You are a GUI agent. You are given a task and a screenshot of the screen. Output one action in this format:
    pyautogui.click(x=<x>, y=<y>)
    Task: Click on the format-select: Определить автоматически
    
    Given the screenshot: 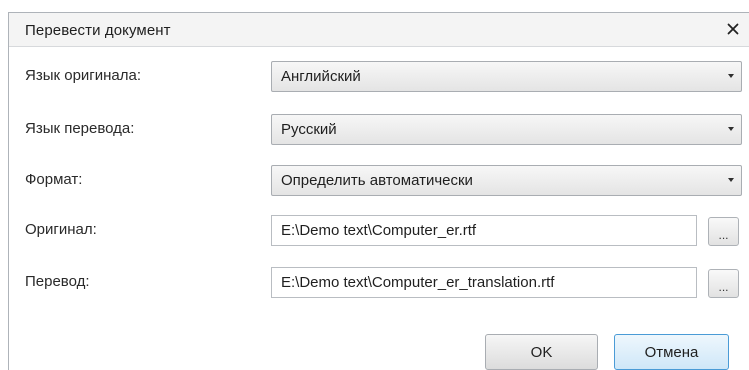 What is the action you would take?
    pyautogui.click(x=506, y=180)
    